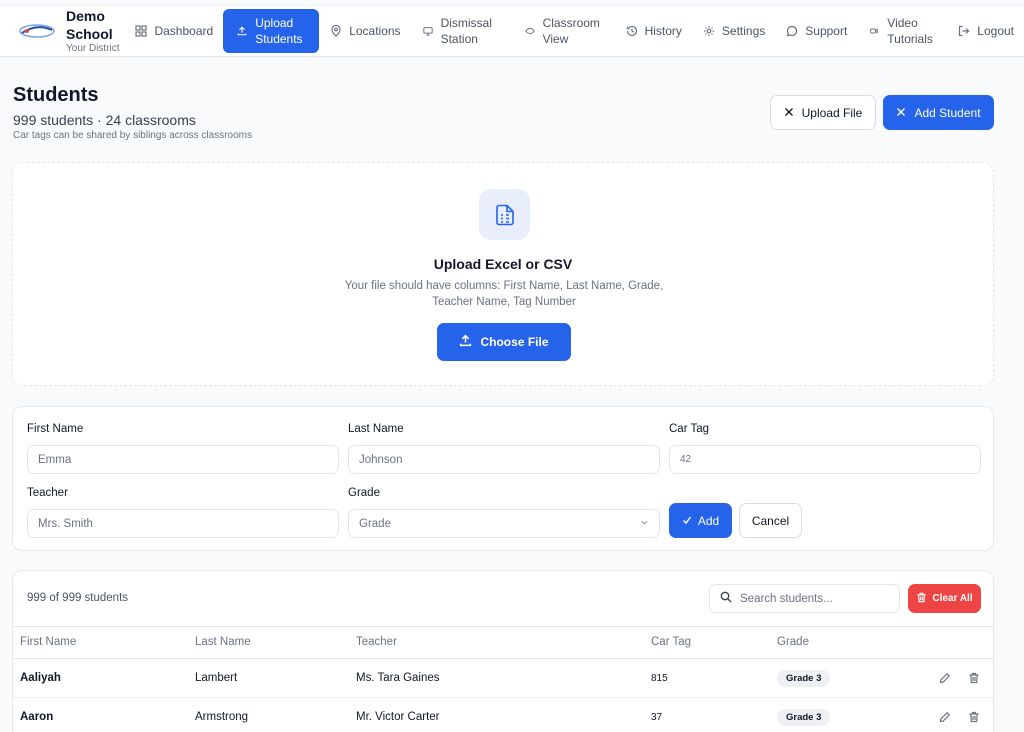 This screenshot has width=1024, height=732. What do you see at coordinates (689, 429) in the screenshot?
I see `car-tag-label: Car Tag` at bounding box center [689, 429].